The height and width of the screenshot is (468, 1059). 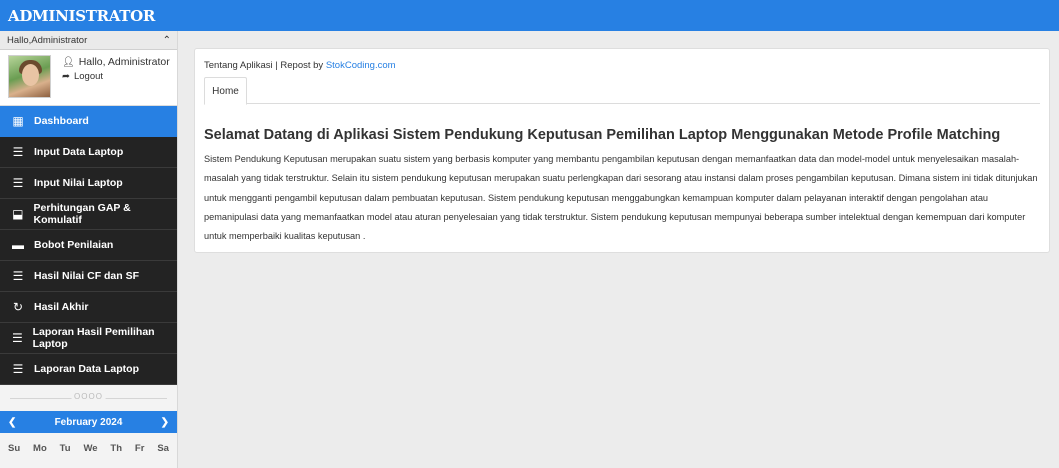 What do you see at coordinates (622, 91) in the screenshot?
I see `tab-bar: Home` at bounding box center [622, 91].